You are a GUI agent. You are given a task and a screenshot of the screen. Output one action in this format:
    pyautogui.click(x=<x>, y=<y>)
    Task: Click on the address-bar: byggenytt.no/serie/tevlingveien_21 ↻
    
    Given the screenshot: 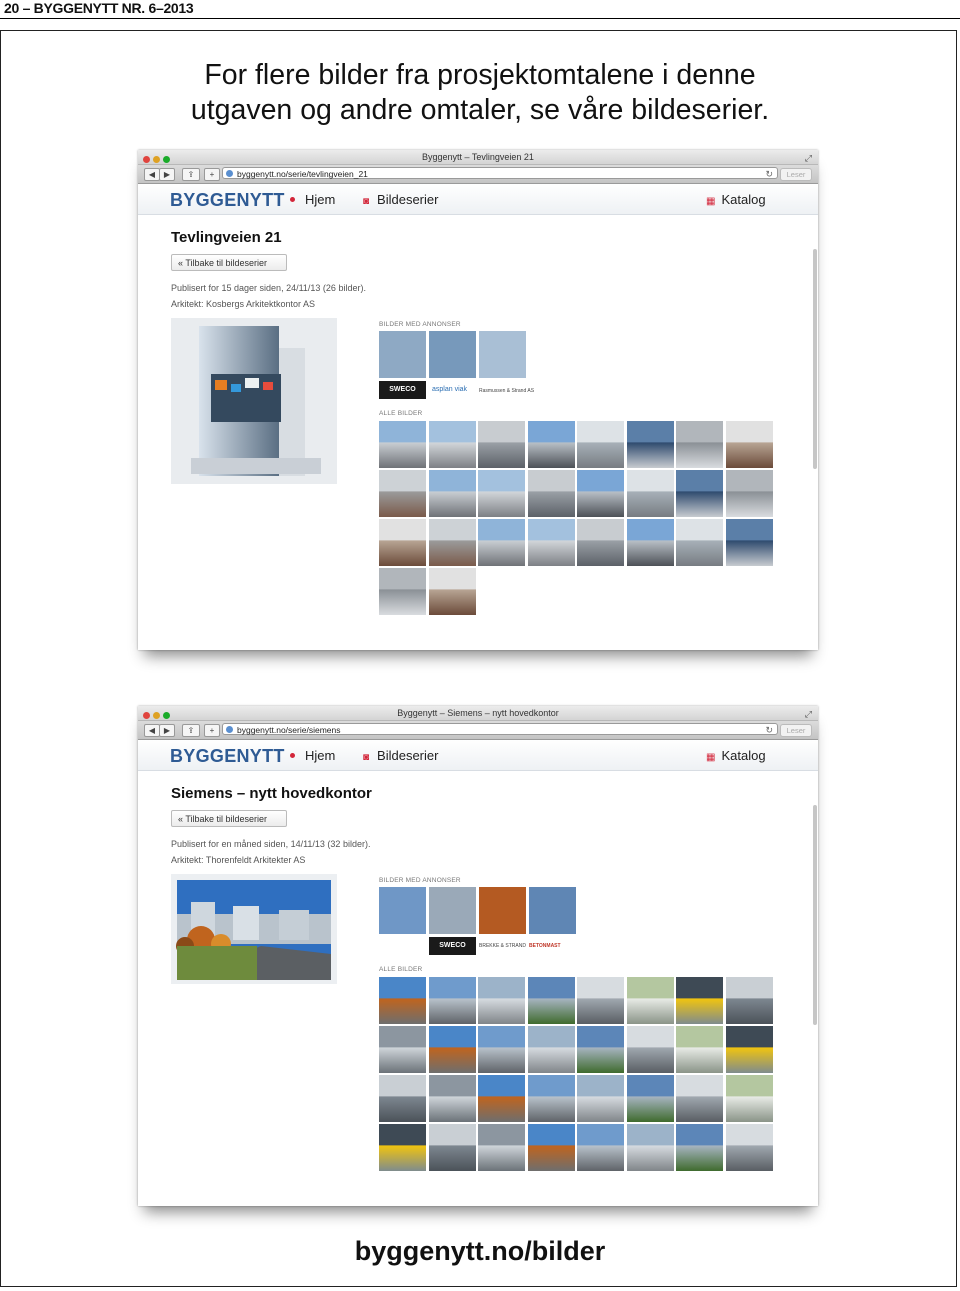 What is the action you would take?
    pyautogui.click(x=500, y=173)
    